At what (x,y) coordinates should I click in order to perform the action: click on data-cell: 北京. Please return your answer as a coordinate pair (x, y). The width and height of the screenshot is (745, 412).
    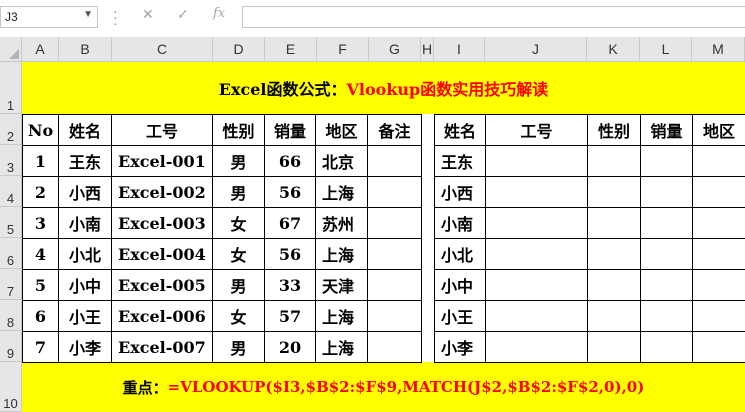
    Looking at the image, I should click on (341, 161).